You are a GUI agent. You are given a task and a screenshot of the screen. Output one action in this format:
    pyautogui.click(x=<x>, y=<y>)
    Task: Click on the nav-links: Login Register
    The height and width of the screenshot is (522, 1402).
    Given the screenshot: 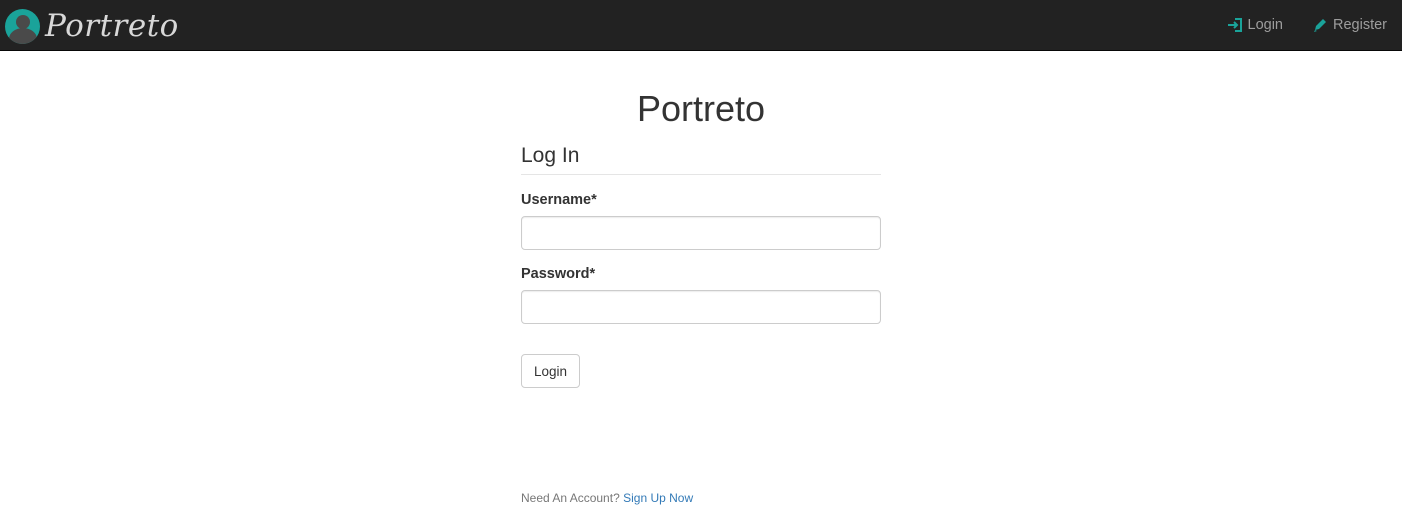 What is the action you would take?
    pyautogui.click(x=1292, y=25)
    